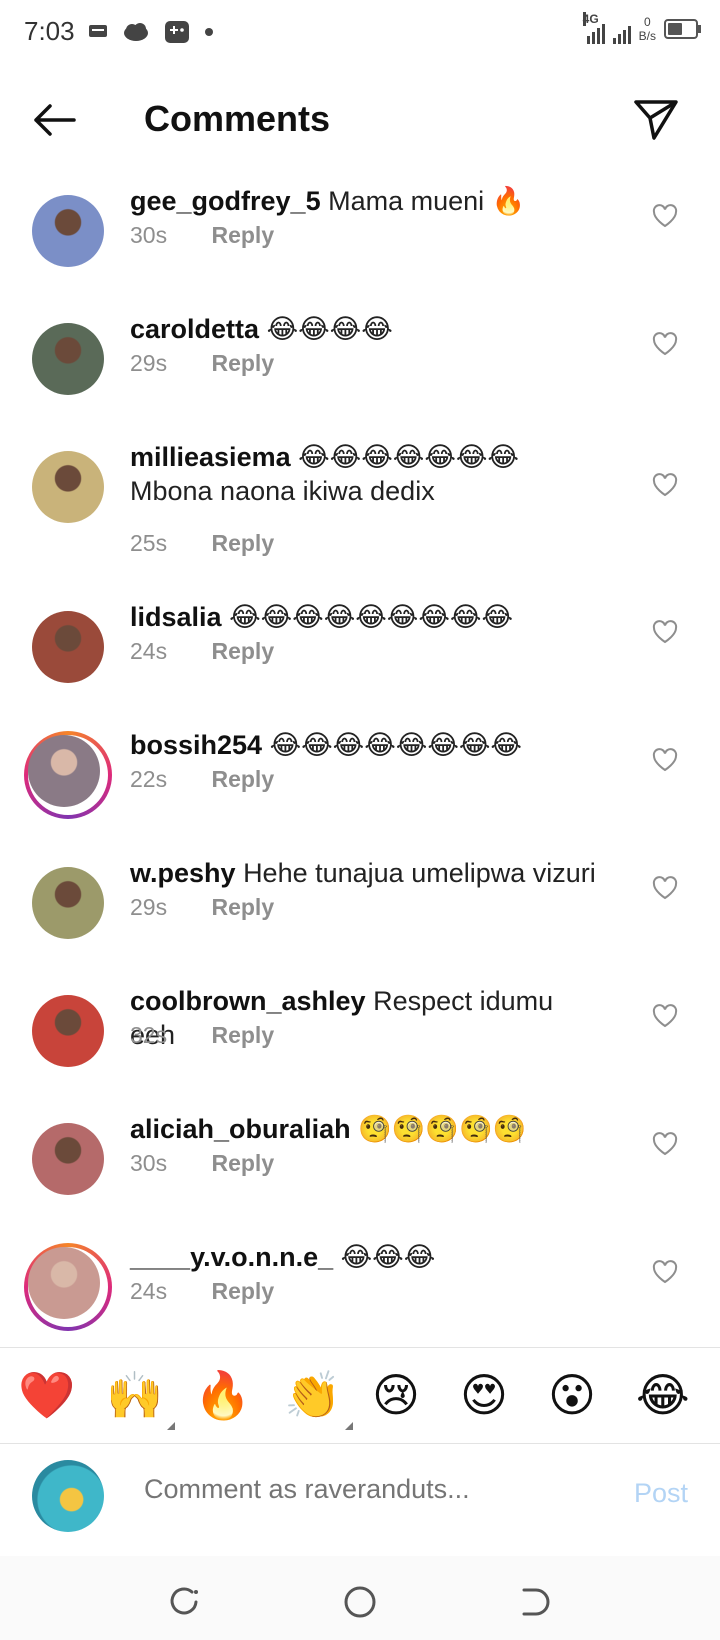 Image resolution: width=720 pixels, height=1640 pixels. Describe the element at coordinates (194, 329) in the screenshot. I see `comment-username: caroldetta` at that location.